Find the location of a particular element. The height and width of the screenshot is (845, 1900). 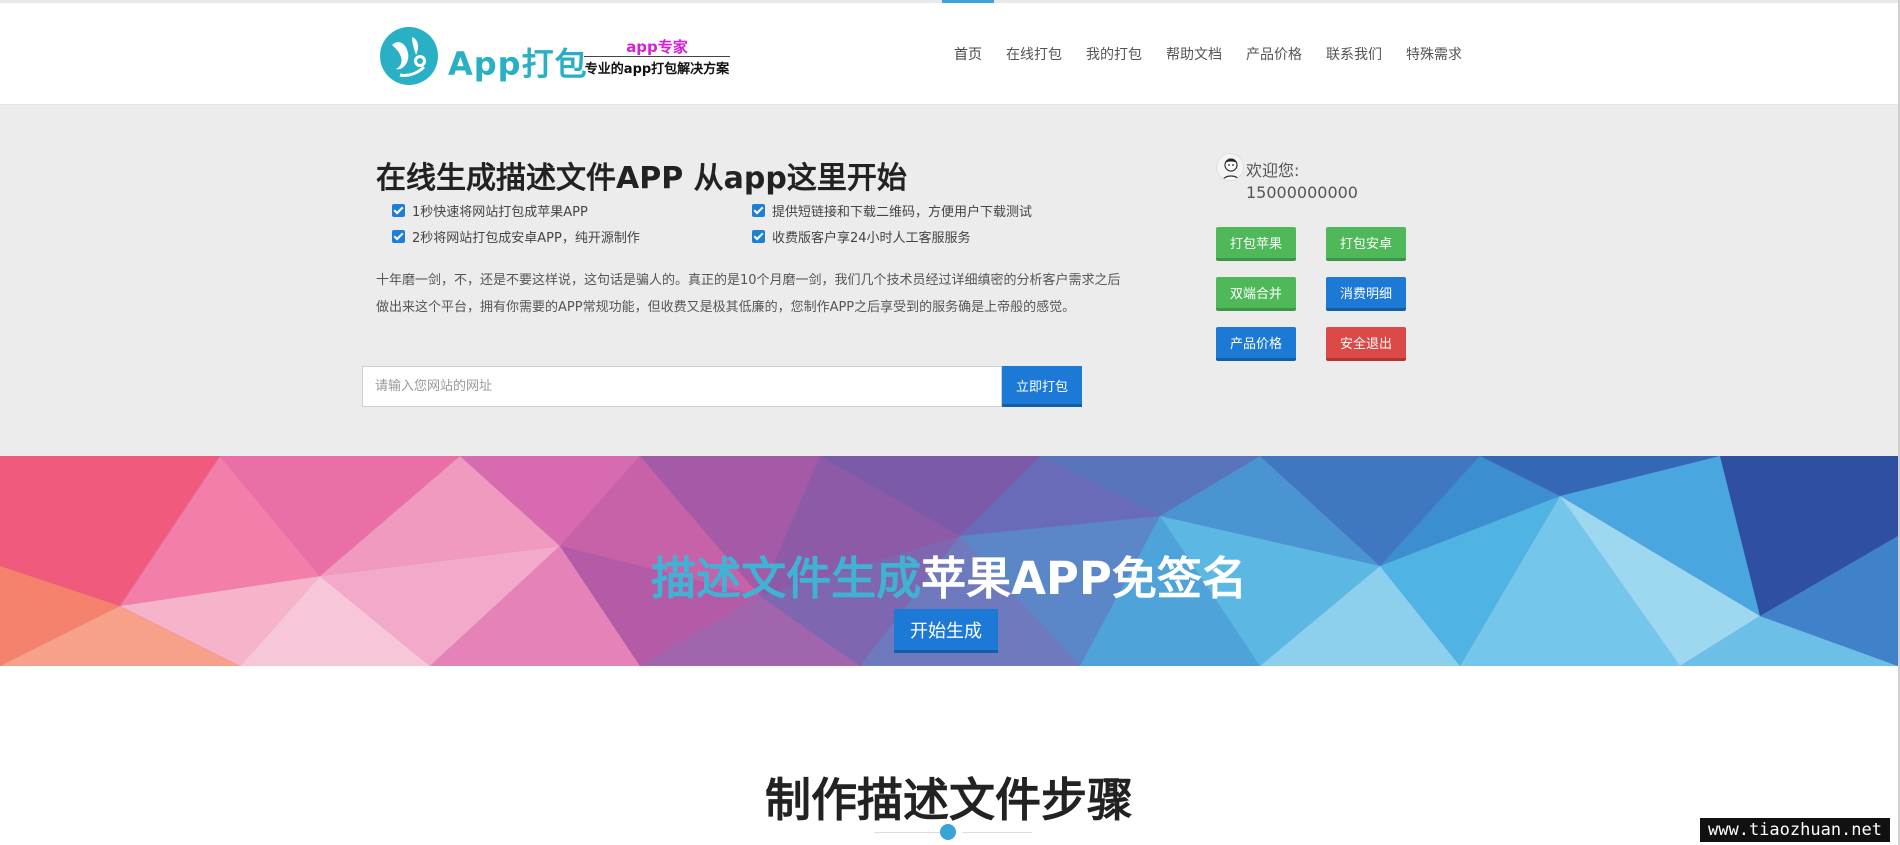

nav-item-pricing: 产品价格 is located at coordinates (1274, 55).